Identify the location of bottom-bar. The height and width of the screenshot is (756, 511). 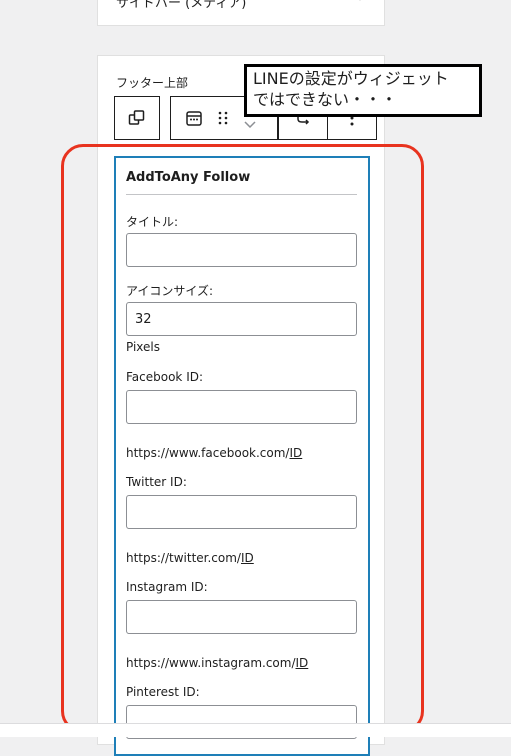
(255, 730).